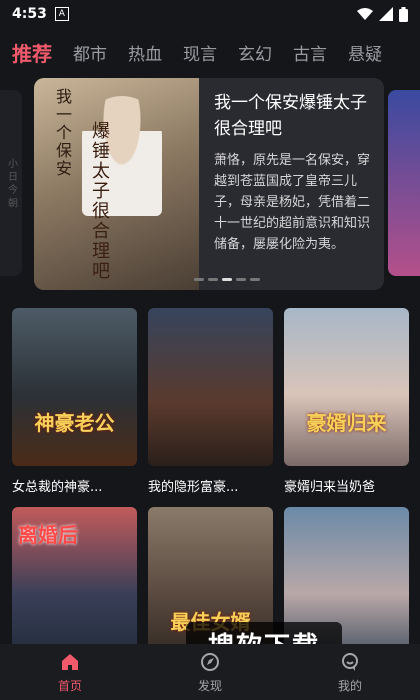 Image resolution: width=420 pixels, height=700 pixels. I want to click on carousel-indicator, so click(227, 279).